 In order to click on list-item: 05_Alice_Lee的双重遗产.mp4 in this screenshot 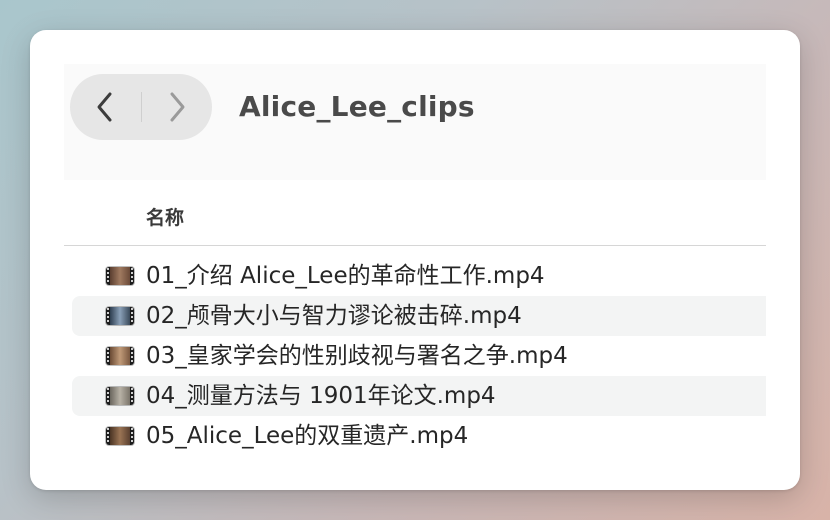, I will do `click(419, 436)`.